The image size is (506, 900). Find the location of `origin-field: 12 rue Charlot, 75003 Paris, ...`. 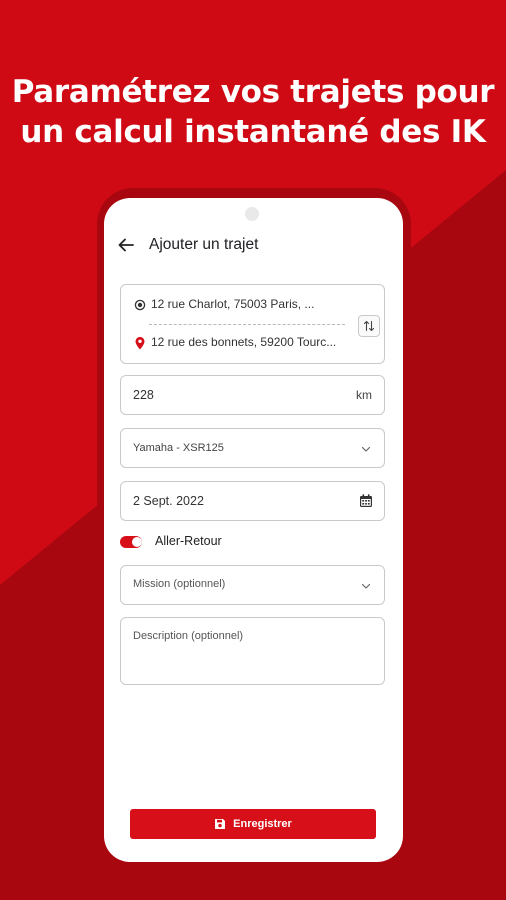

origin-field: 12 rue Charlot, 75003 Paris, ... is located at coordinates (233, 305).